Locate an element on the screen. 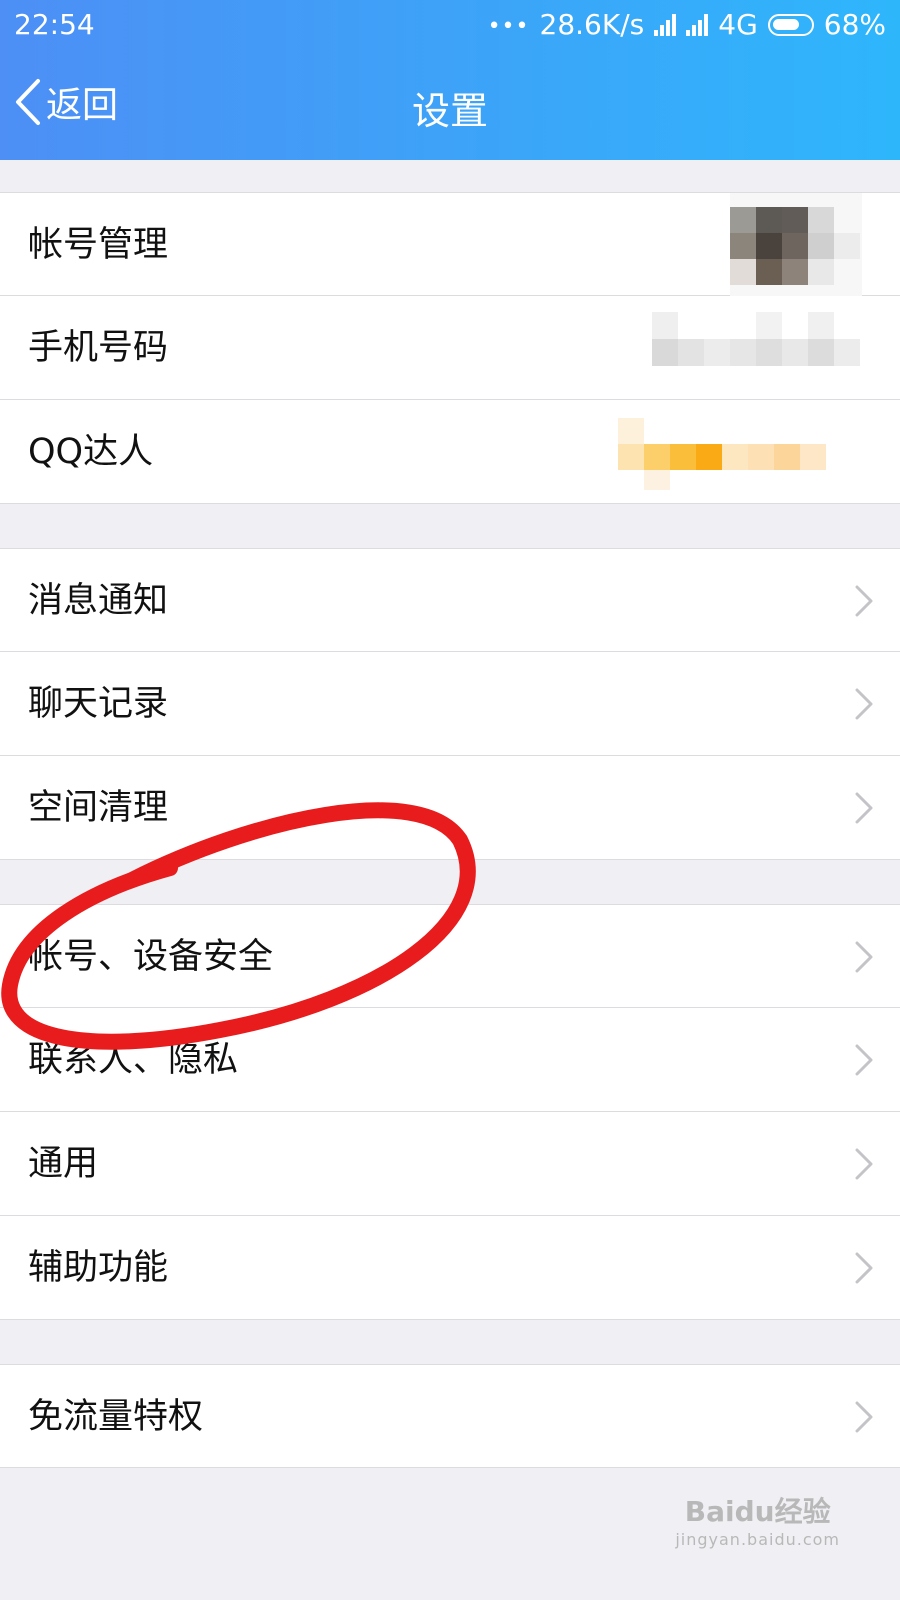 The width and height of the screenshot is (900, 1600). battery-level: 68% is located at coordinates (854, 24).